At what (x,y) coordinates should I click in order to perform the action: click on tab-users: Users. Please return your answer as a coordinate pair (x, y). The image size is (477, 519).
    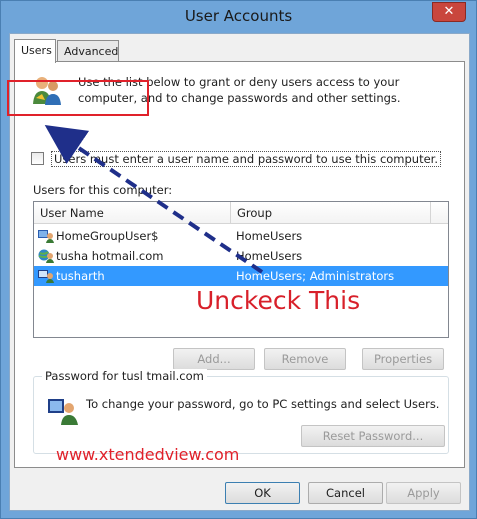
    Looking at the image, I should click on (35, 51).